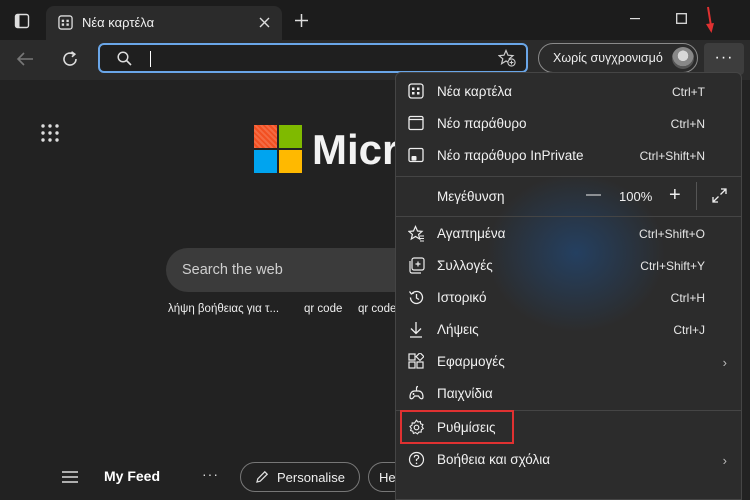 The height and width of the screenshot is (500, 750). What do you see at coordinates (710, 20) in the screenshot?
I see `red-annotation-arrow-icon` at bounding box center [710, 20].